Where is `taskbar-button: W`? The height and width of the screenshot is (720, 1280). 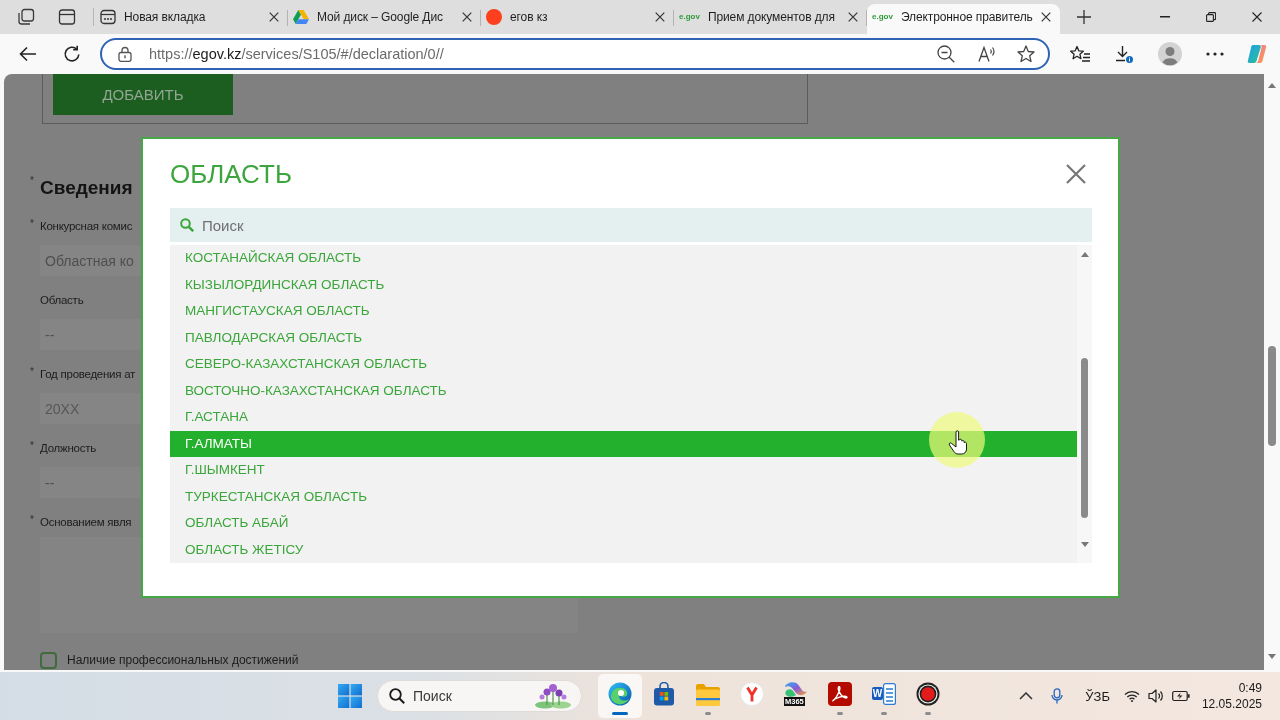
taskbar-button: W is located at coordinates (884, 696).